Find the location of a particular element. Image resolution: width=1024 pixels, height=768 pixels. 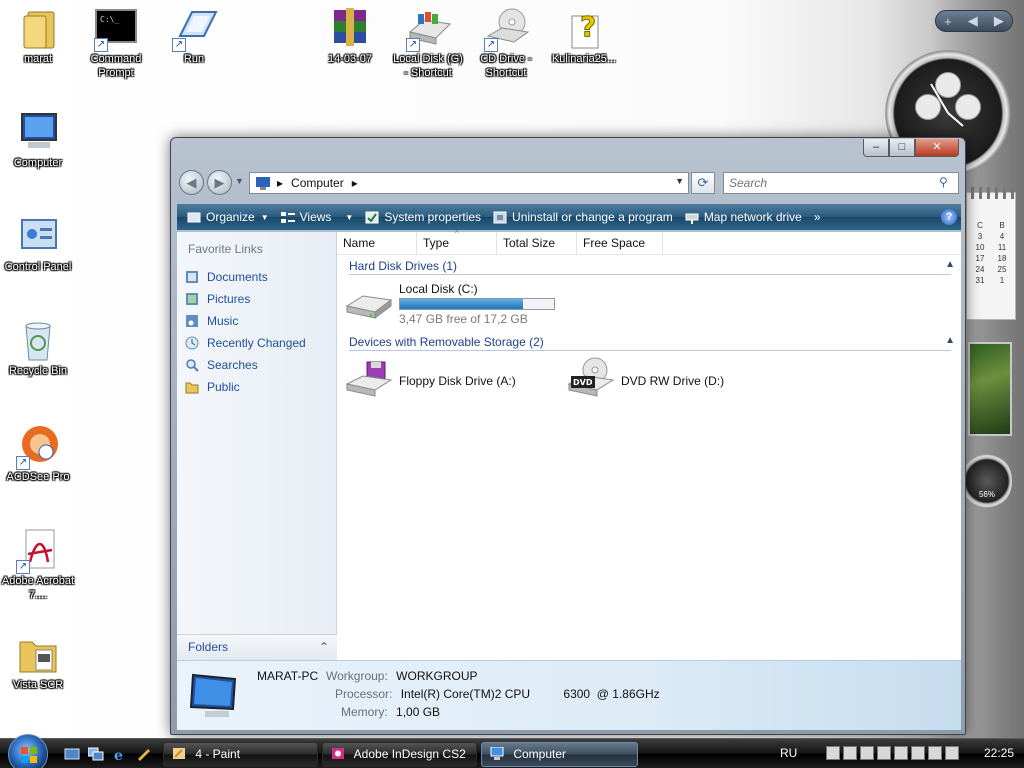

task-computer: Computer is located at coordinates (559, 754).